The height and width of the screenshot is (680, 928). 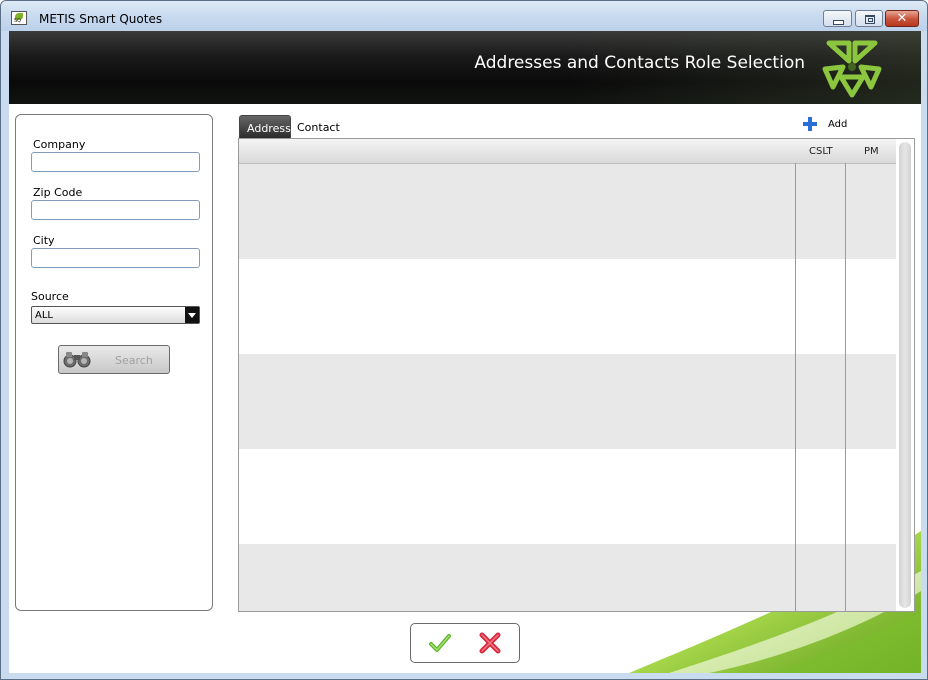 I want to click on city-field, so click(x=115, y=258).